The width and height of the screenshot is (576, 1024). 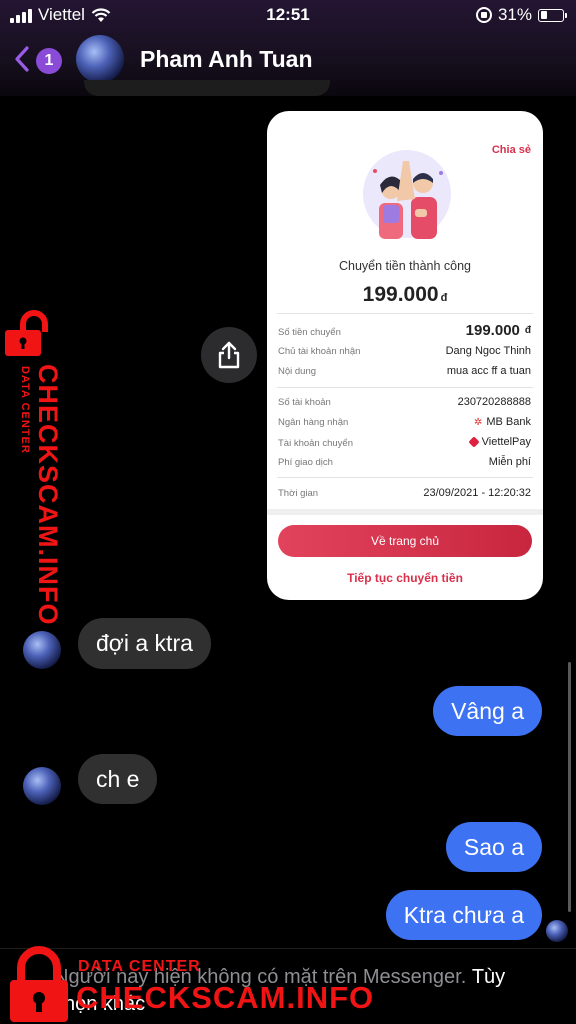 What do you see at coordinates (100, 59) in the screenshot?
I see `contact-avatar` at bounding box center [100, 59].